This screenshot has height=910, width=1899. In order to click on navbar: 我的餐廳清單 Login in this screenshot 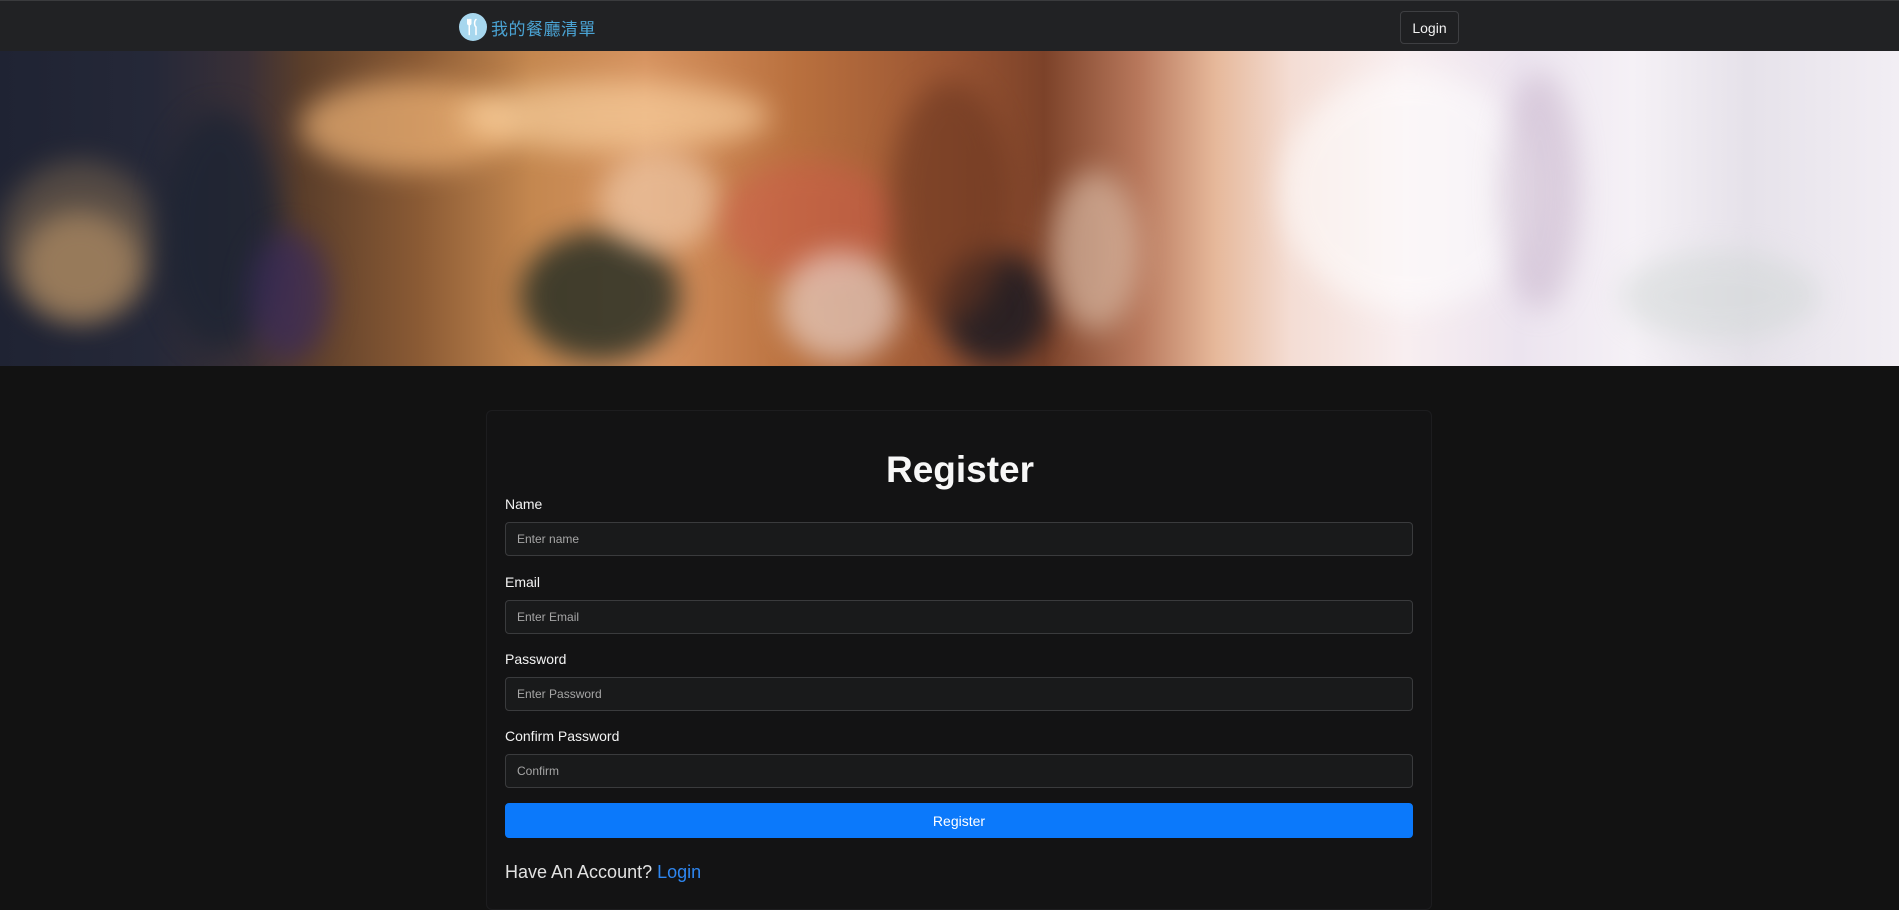, I will do `click(949, 25)`.